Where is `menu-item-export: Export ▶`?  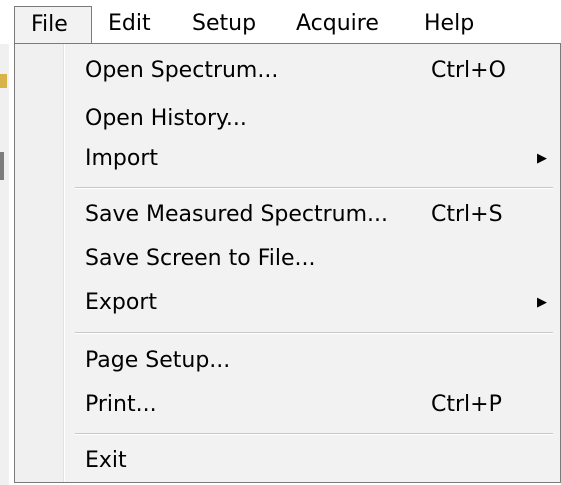 menu-item-export: Export ▶ is located at coordinates (313, 303).